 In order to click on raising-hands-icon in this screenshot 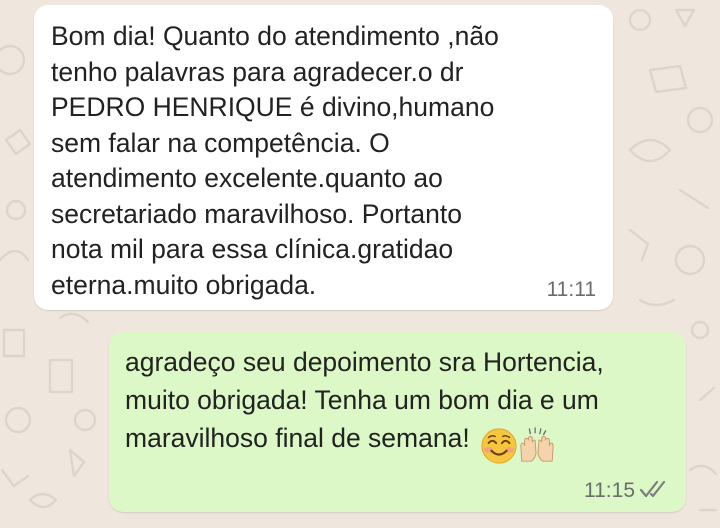, I will do `click(537, 444)`.